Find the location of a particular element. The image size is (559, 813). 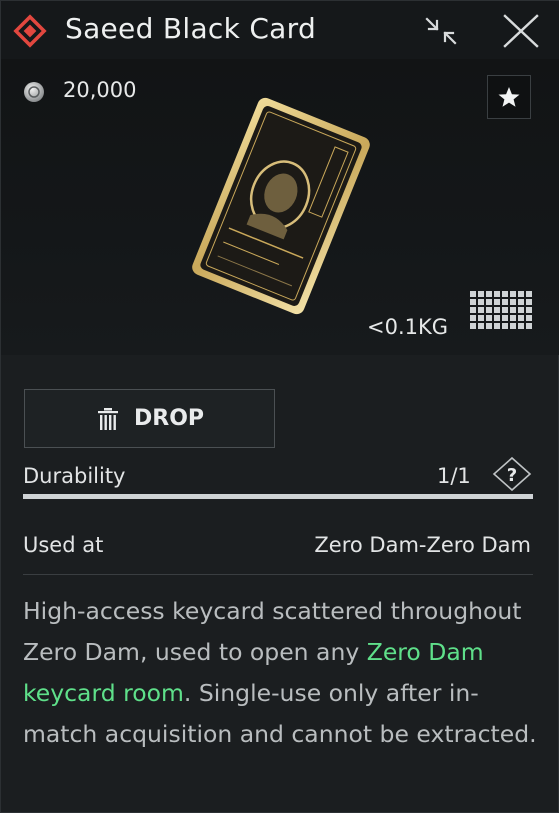

drop-button-label: DROP is located at coordinates (169, 418).